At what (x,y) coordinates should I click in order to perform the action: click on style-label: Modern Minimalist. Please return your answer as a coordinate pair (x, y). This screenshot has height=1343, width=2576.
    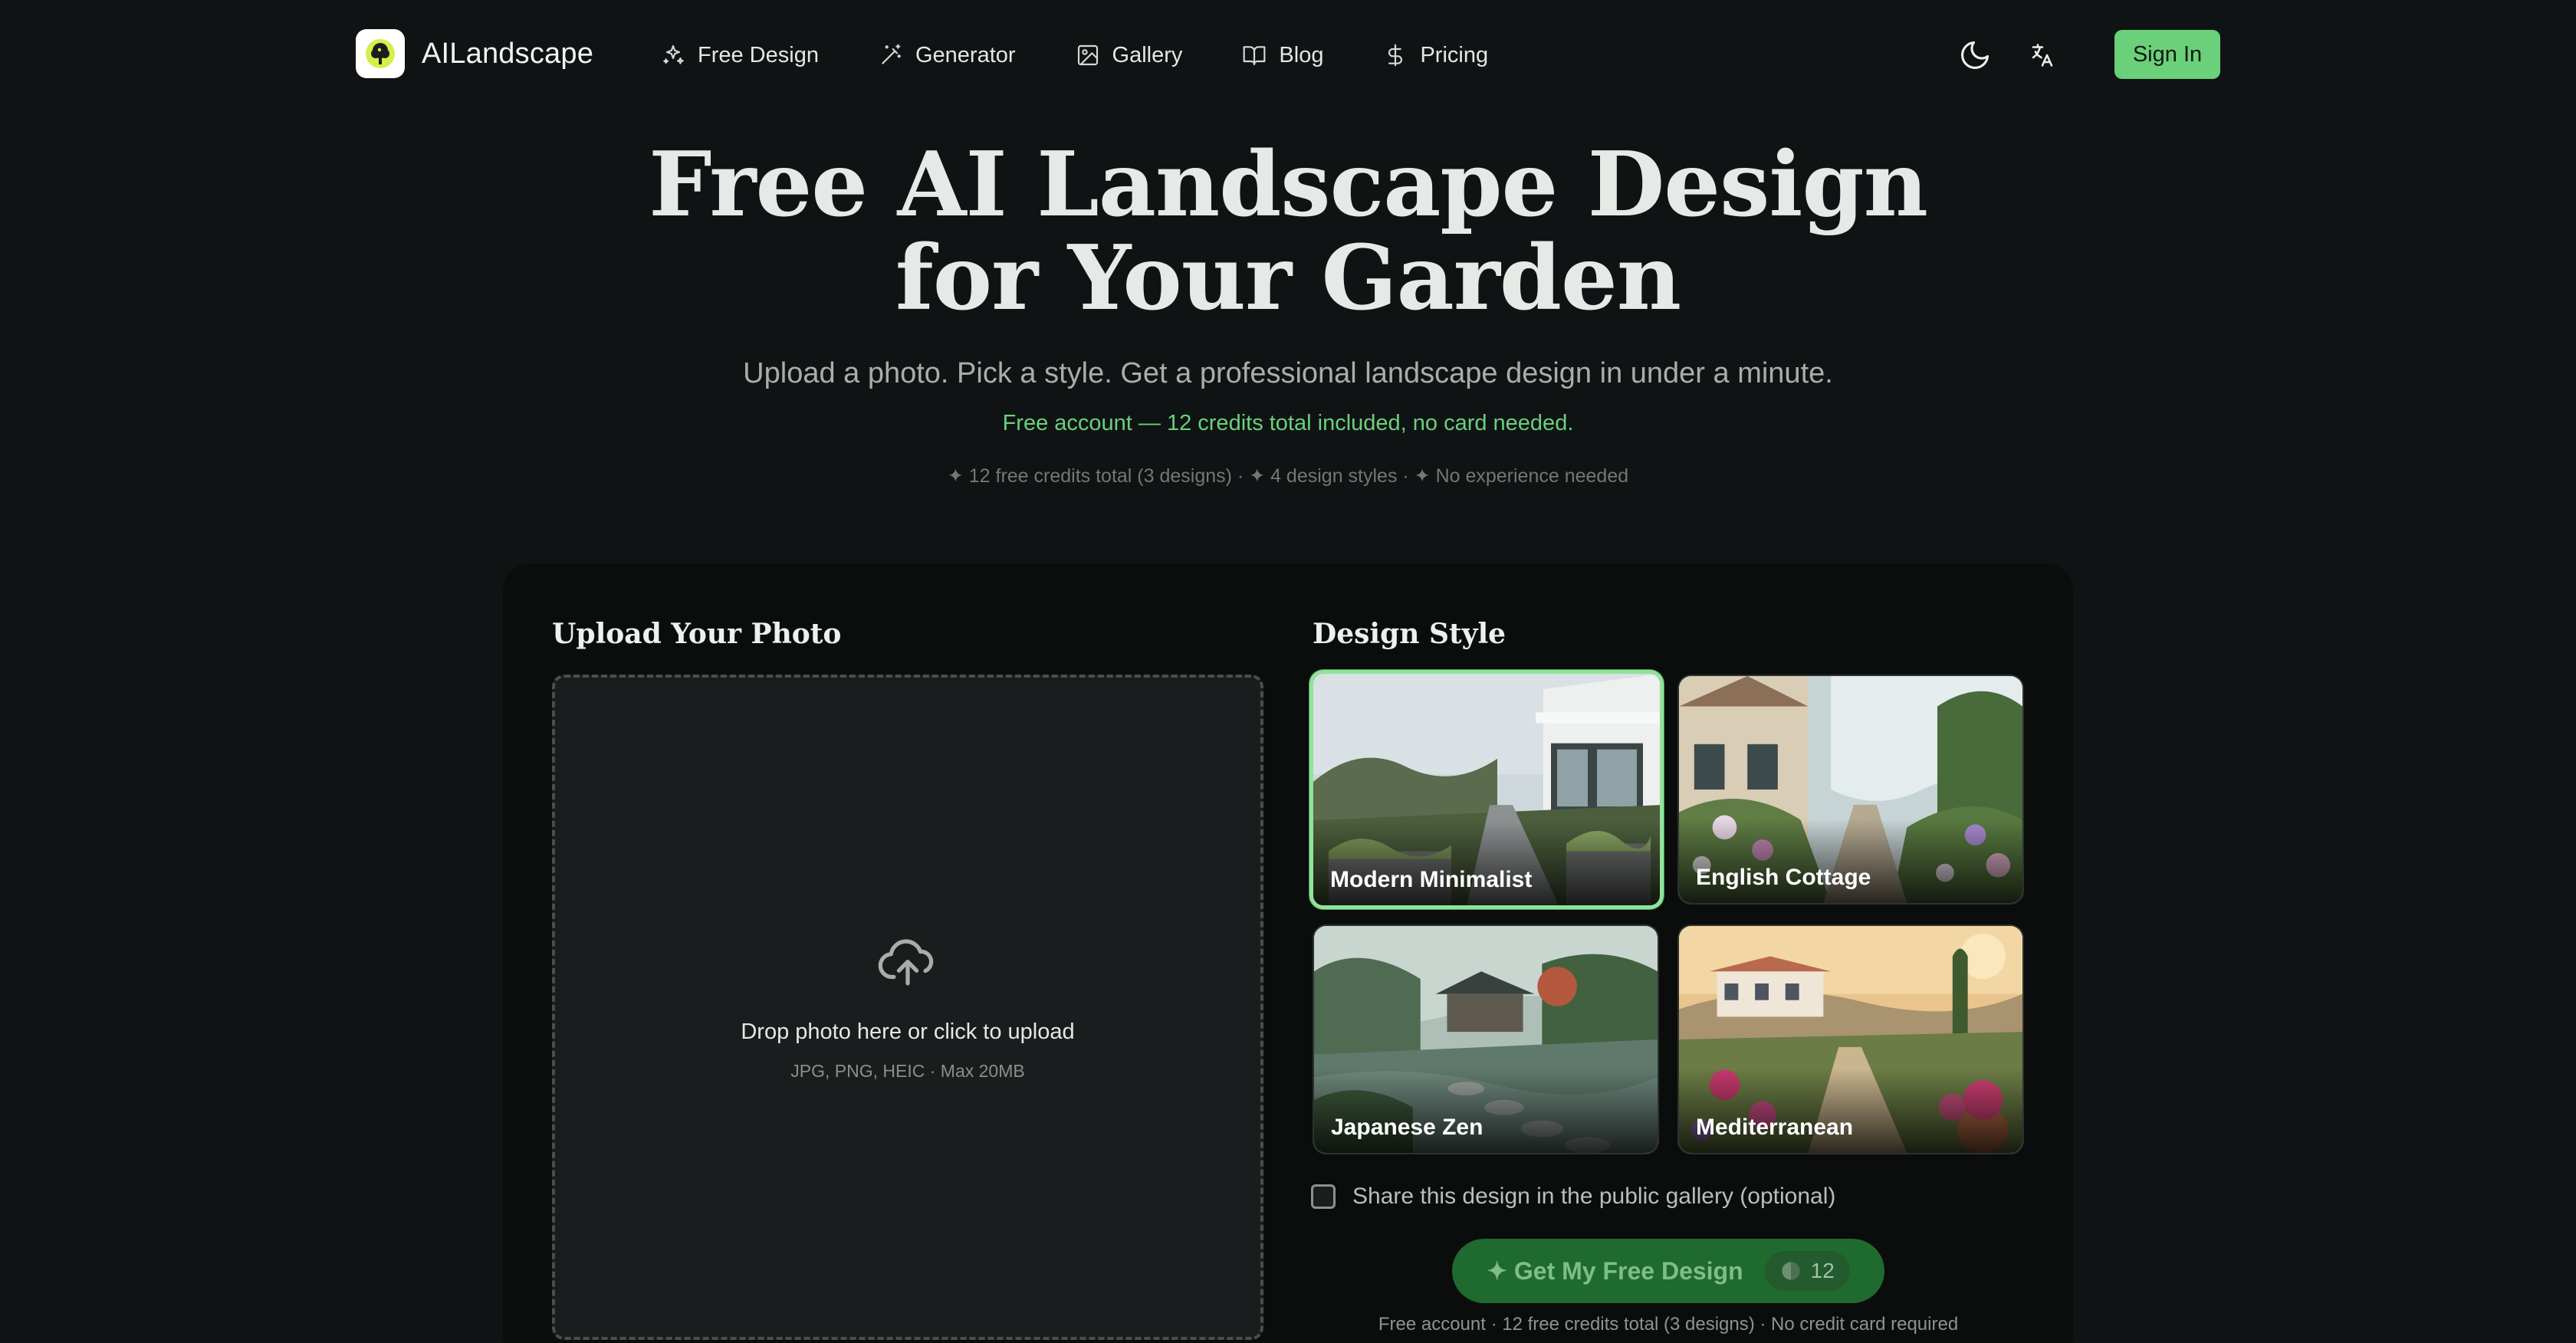
    Looking at the image, I should click on (1431, 880).